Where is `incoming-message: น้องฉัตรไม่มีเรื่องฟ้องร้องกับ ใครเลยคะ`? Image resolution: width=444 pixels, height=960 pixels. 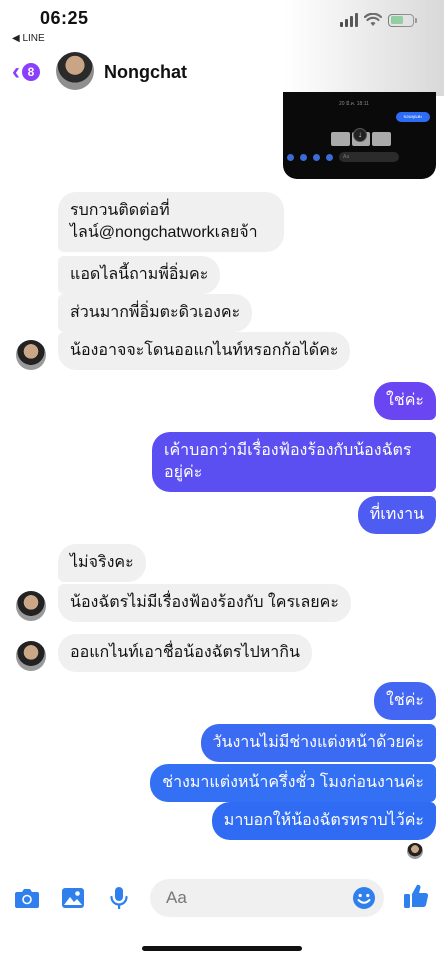 incoming-message: น้องฉัตรไม่มีเรื่องฟ้องร้องกับ ใครเลยคะ is located at coordinates (204, 603).